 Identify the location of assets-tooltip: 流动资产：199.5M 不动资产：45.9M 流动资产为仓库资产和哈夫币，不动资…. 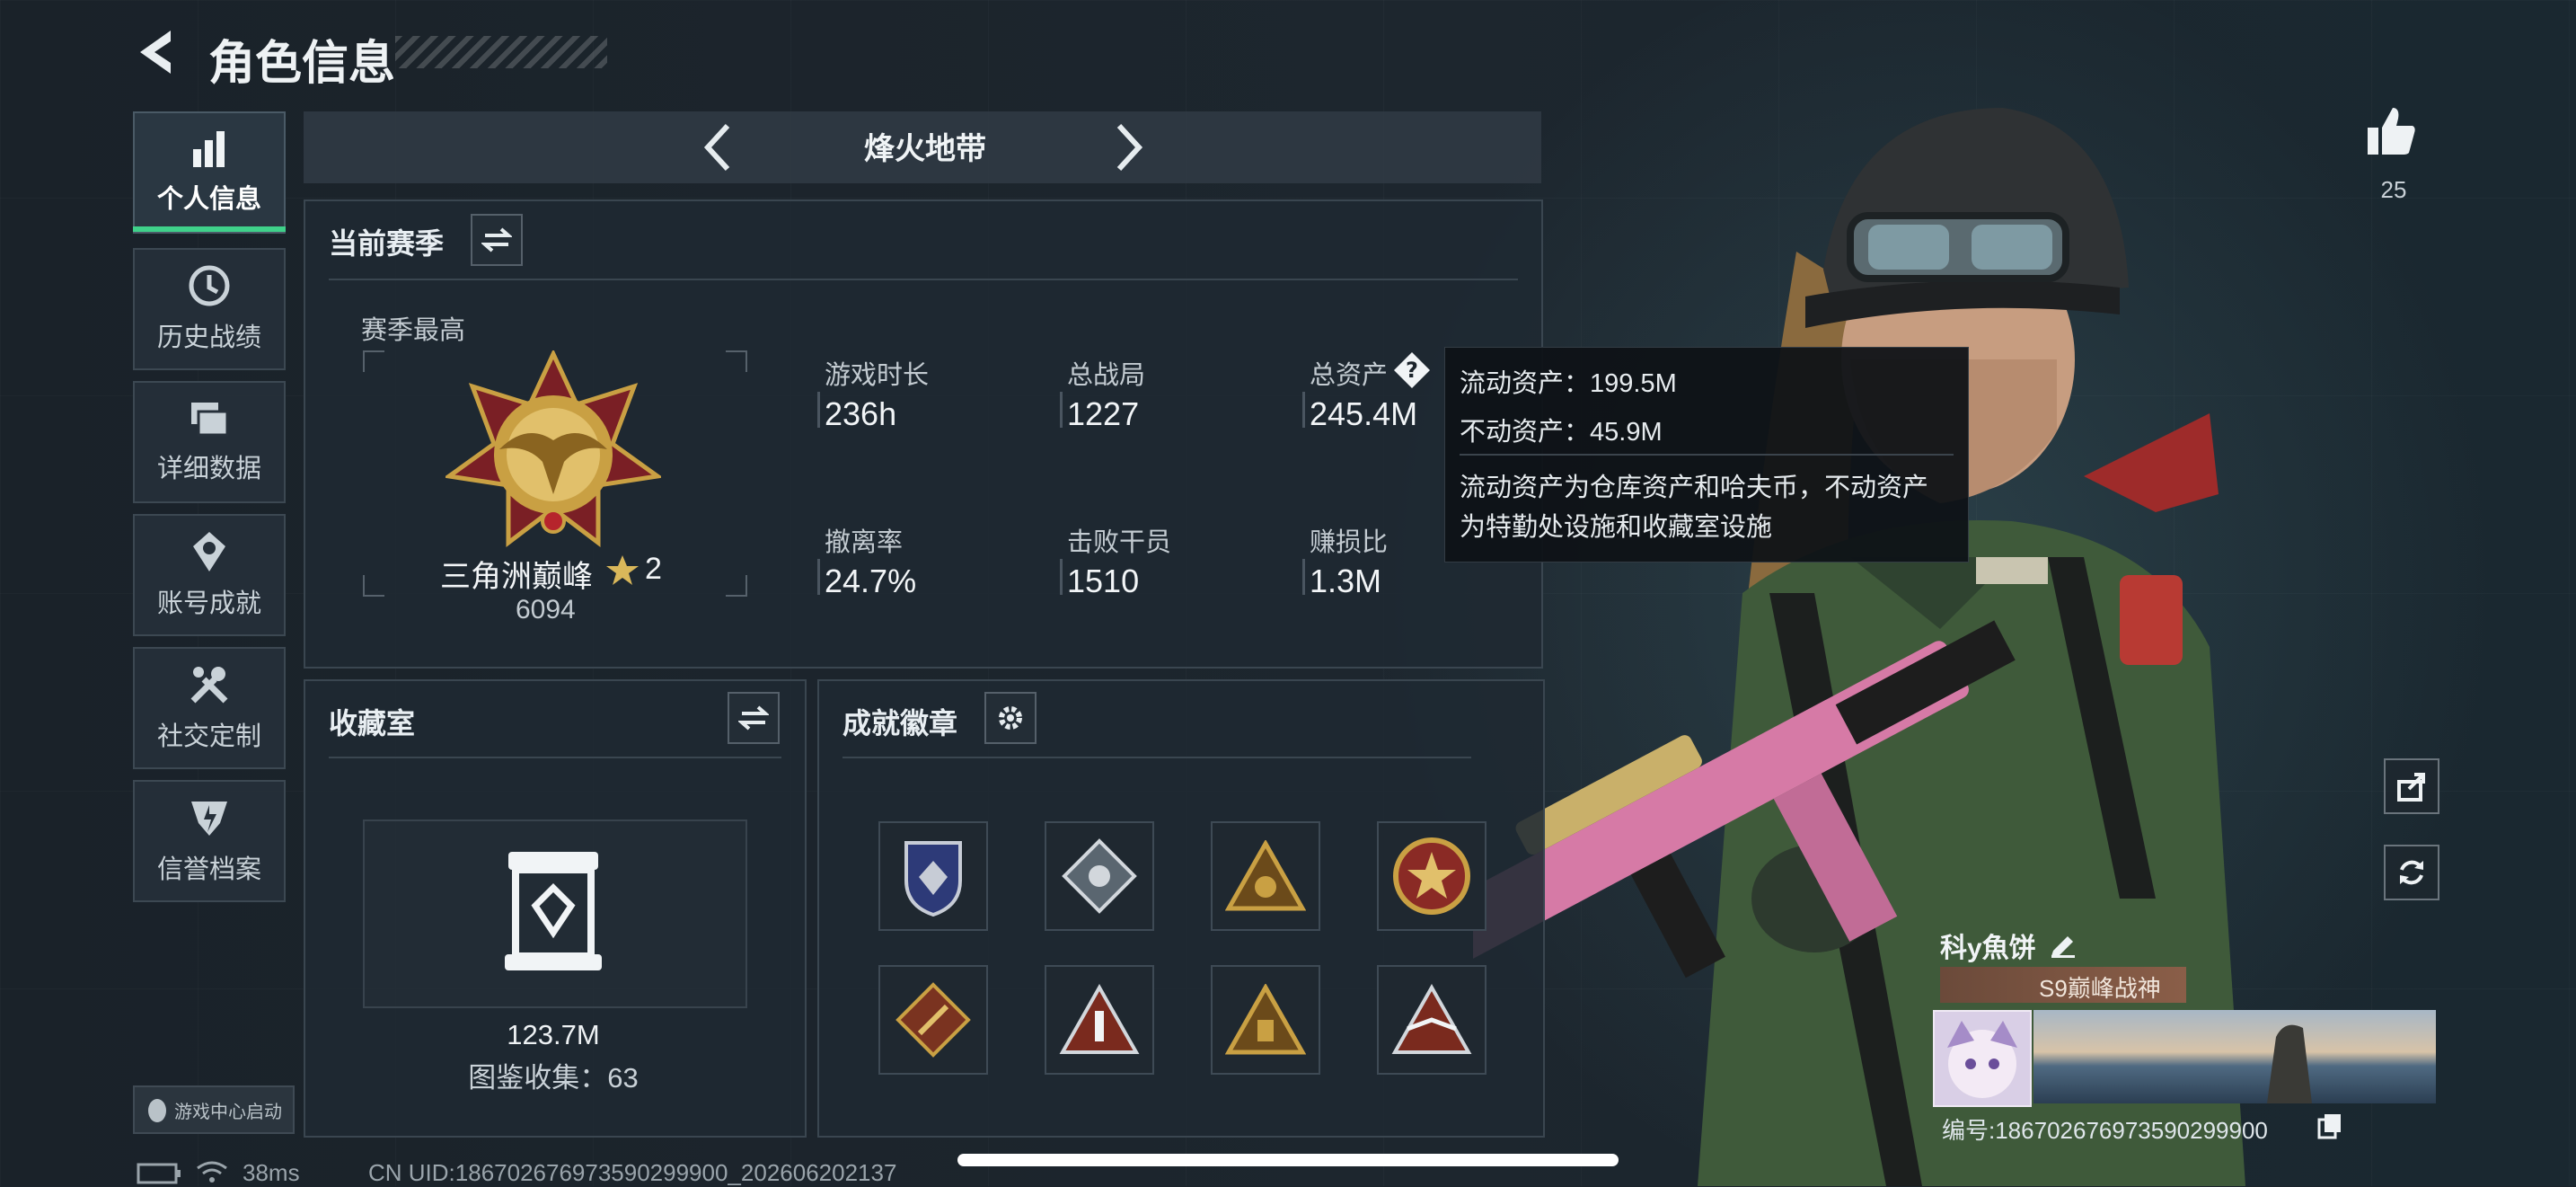
(1706, 454).